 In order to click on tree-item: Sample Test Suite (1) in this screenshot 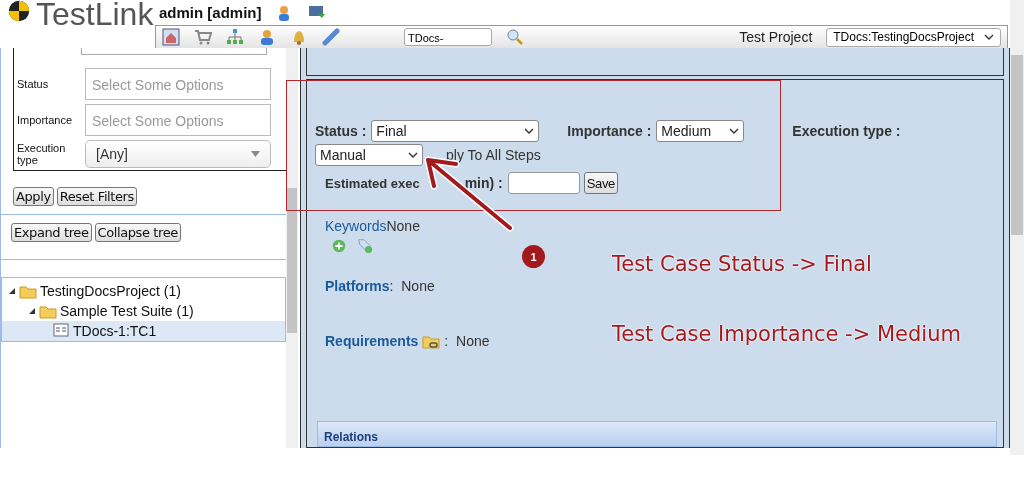, I will do `click(143, 311)`.